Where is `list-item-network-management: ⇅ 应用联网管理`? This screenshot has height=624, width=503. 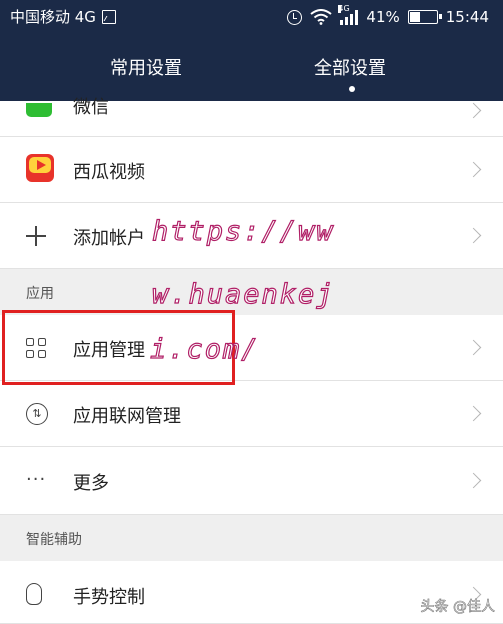
list-item-network-management: ⇅ 应用联网管理 is located at coordinates (251, 414).